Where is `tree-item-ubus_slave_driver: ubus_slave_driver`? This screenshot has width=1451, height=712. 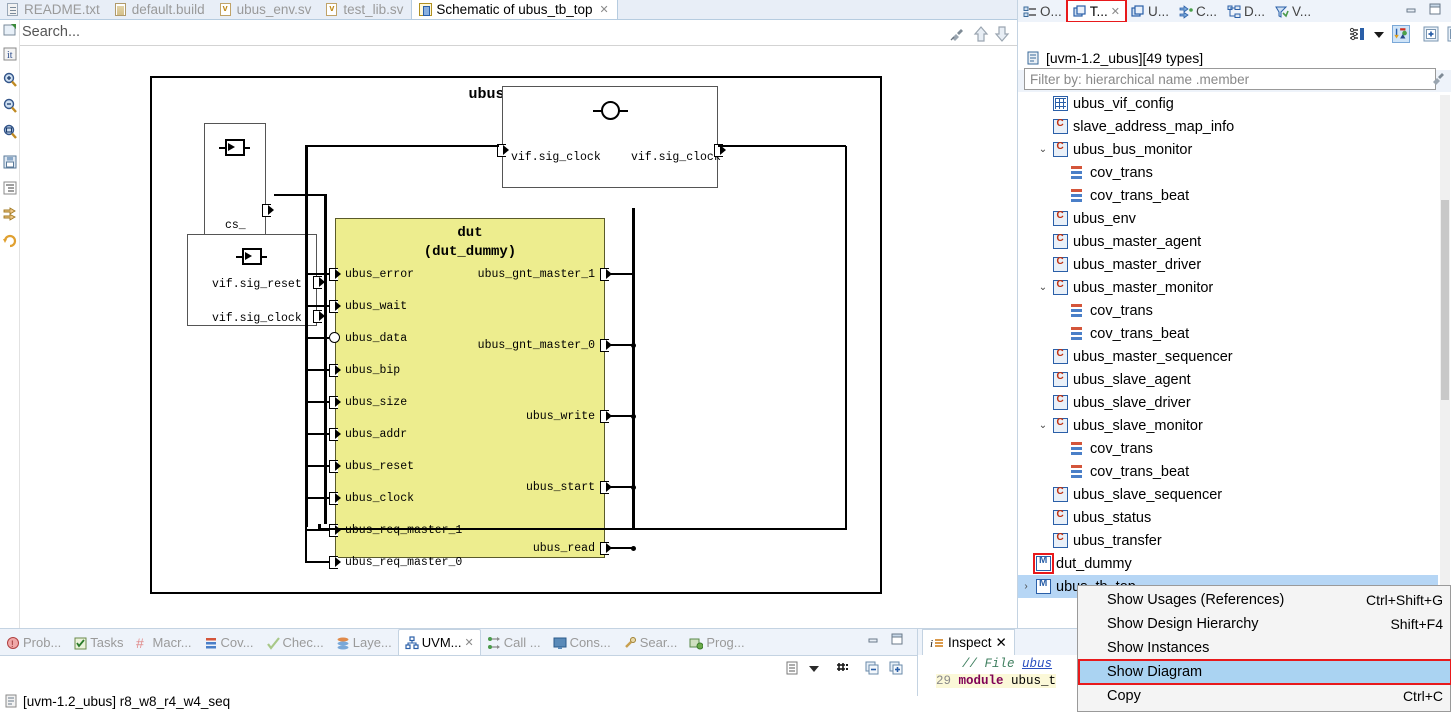
tree-item-ubus_slave_driver: ubus_slave_driver is located at coordinates (1228, 402).